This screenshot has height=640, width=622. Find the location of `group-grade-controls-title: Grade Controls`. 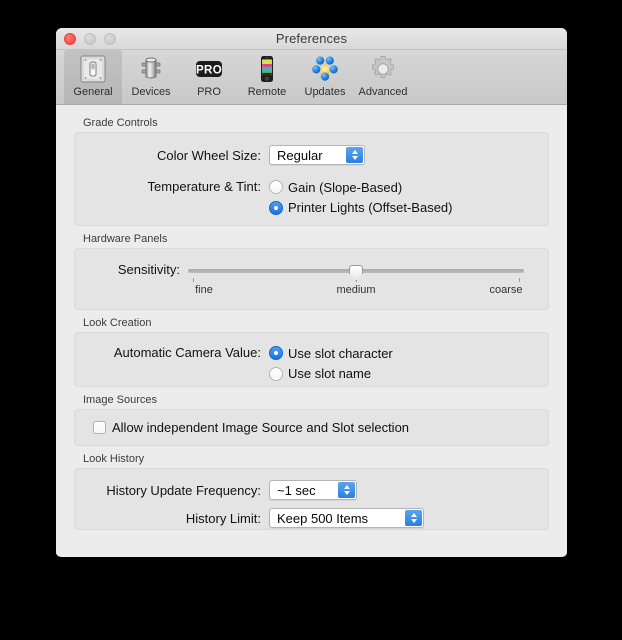

group-grade-controls-title: Grade Controls is located at coordinates (120, 123).